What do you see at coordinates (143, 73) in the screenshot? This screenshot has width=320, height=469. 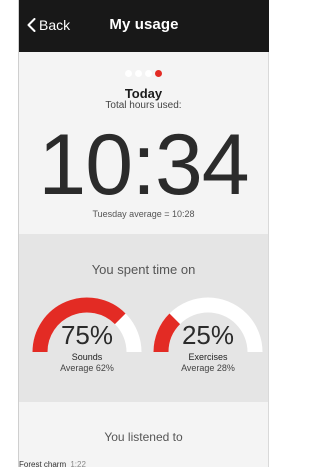 I see `page-indicator` at bounding box center [143, 73].